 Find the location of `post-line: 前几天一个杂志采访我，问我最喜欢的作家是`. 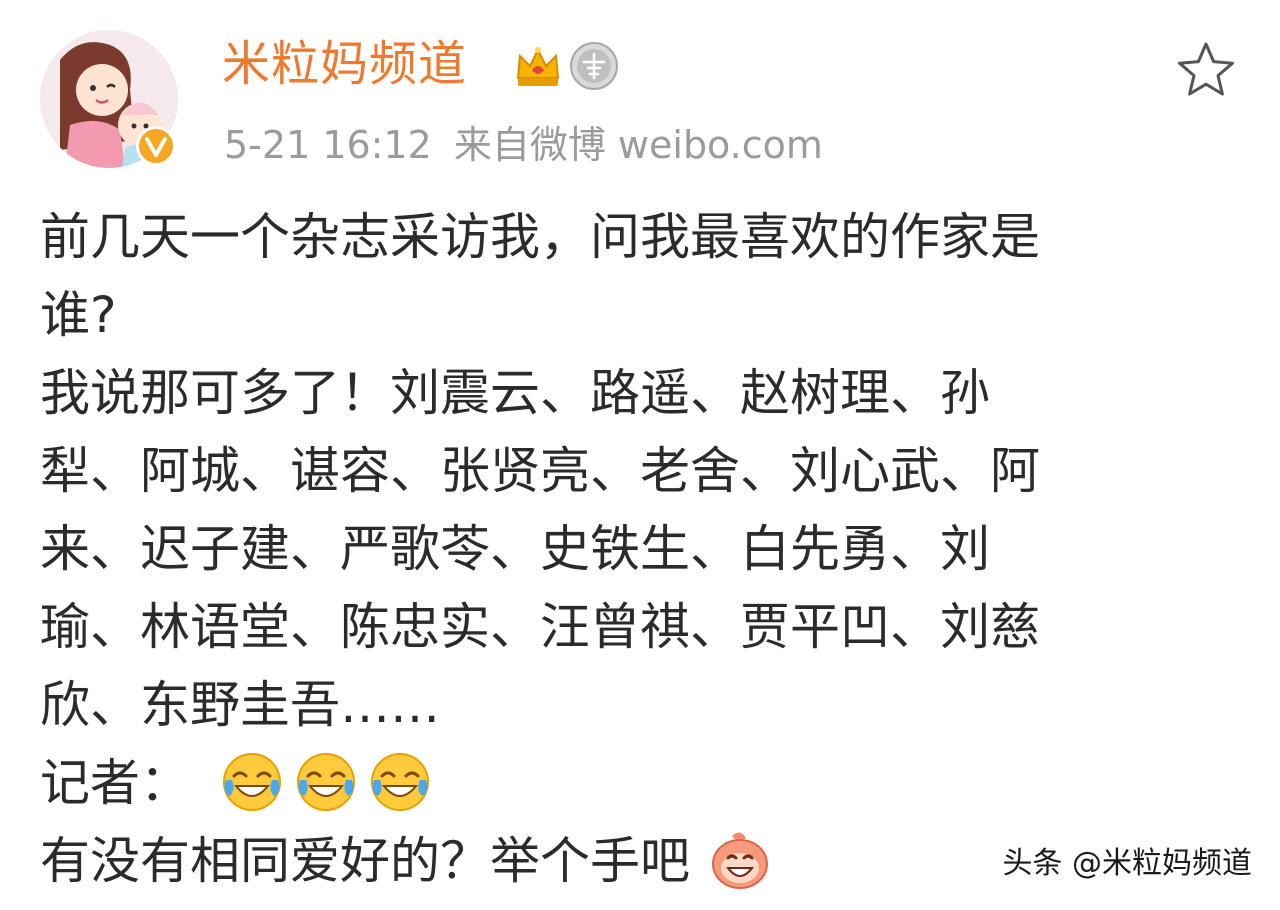

post-line: 前几天一个杂志采访我，问我最喜欢的作家是 is located at coordinates (540, 237).